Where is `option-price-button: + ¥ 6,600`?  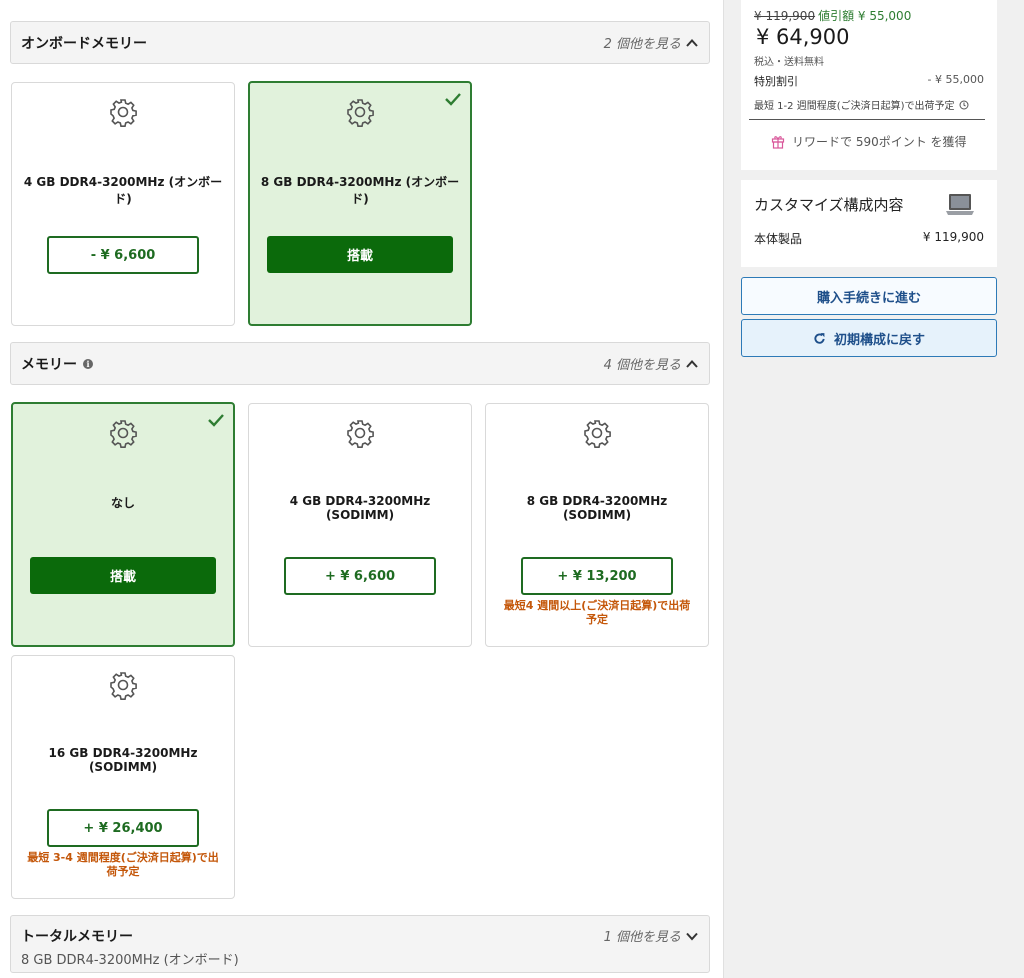
option-price-button: + ¥ 6,600 is located at coordinates (360, 576).